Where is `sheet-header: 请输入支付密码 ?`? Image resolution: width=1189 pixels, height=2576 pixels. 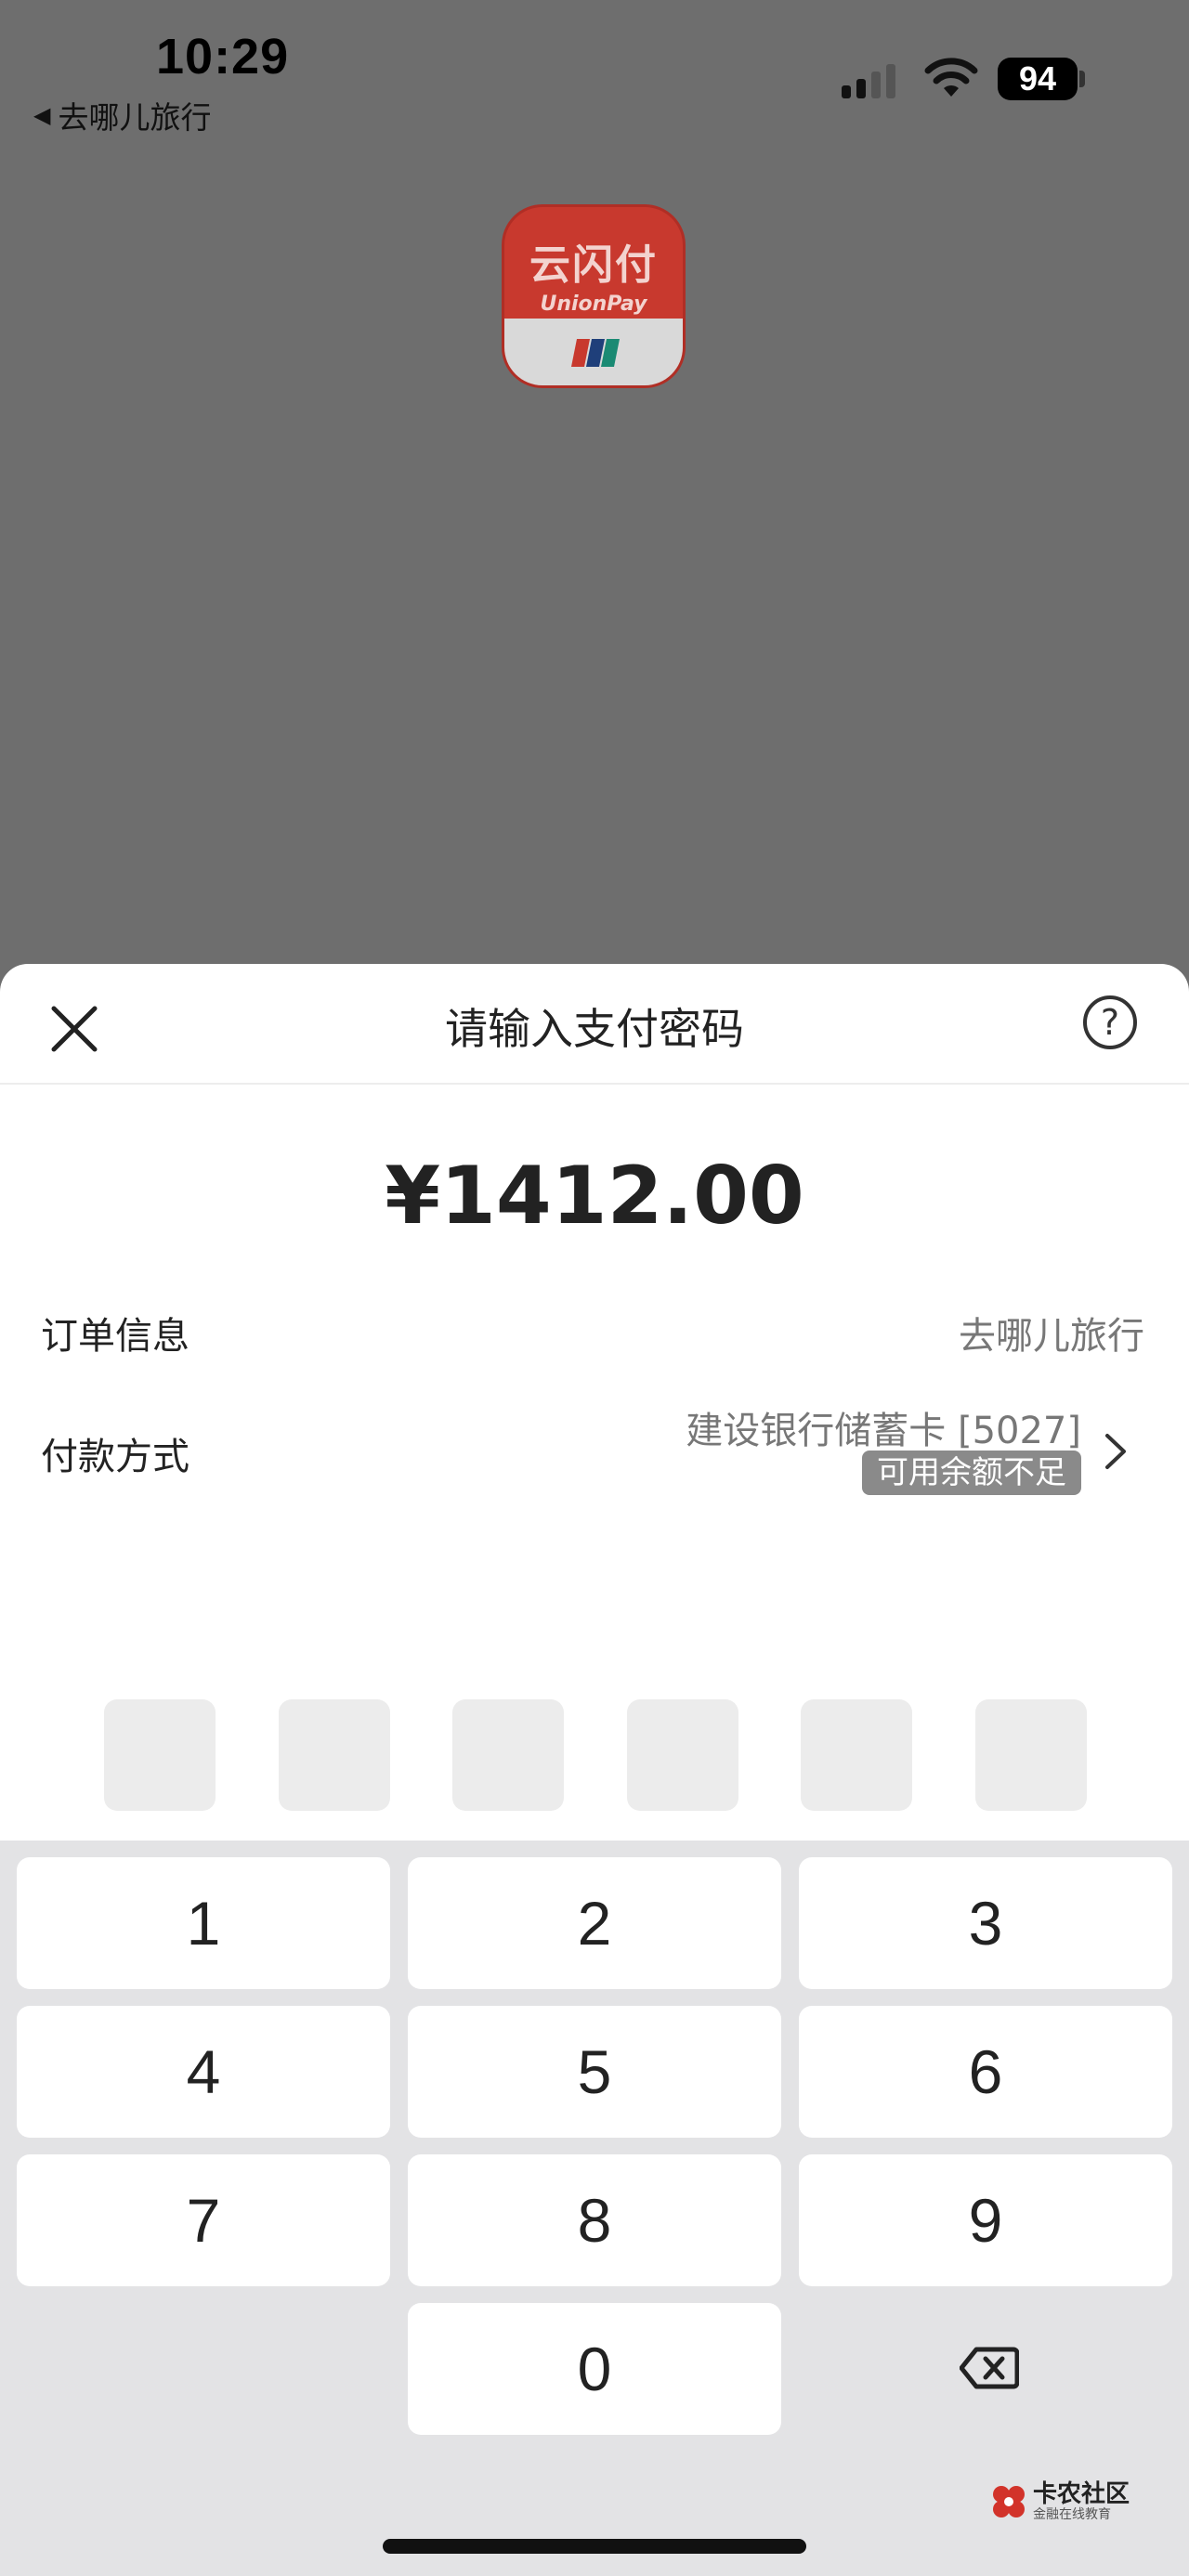
sheet-header: 请输入支付密码 ? is located at coordinates (594, 1024).